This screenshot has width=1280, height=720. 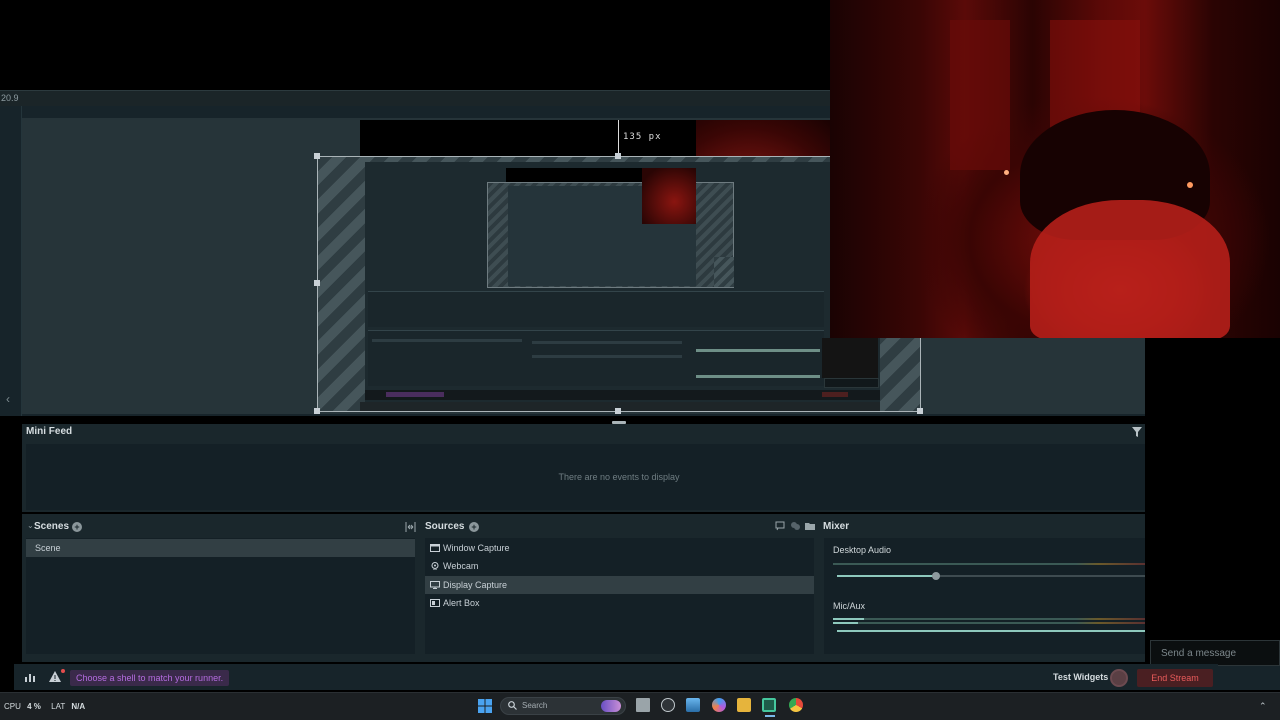 I want to click on nested-tip, so click(x=415, y=394).